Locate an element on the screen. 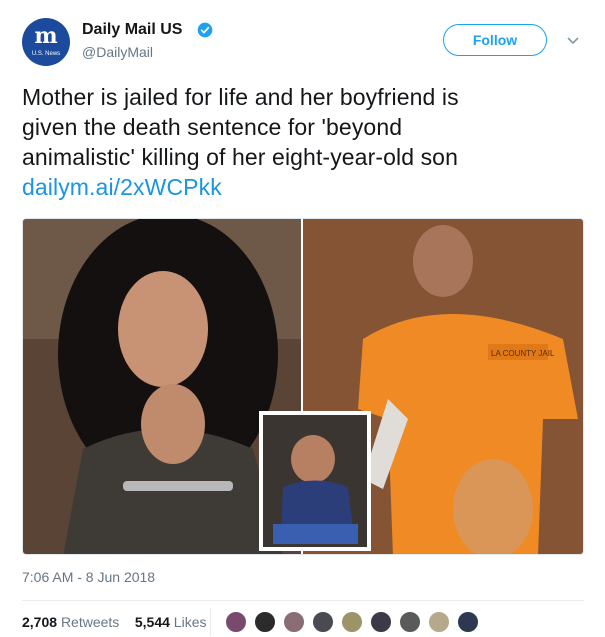 This screenshot has width=605, height=637. follow-button: Follow is located at coordinates (495, 40).